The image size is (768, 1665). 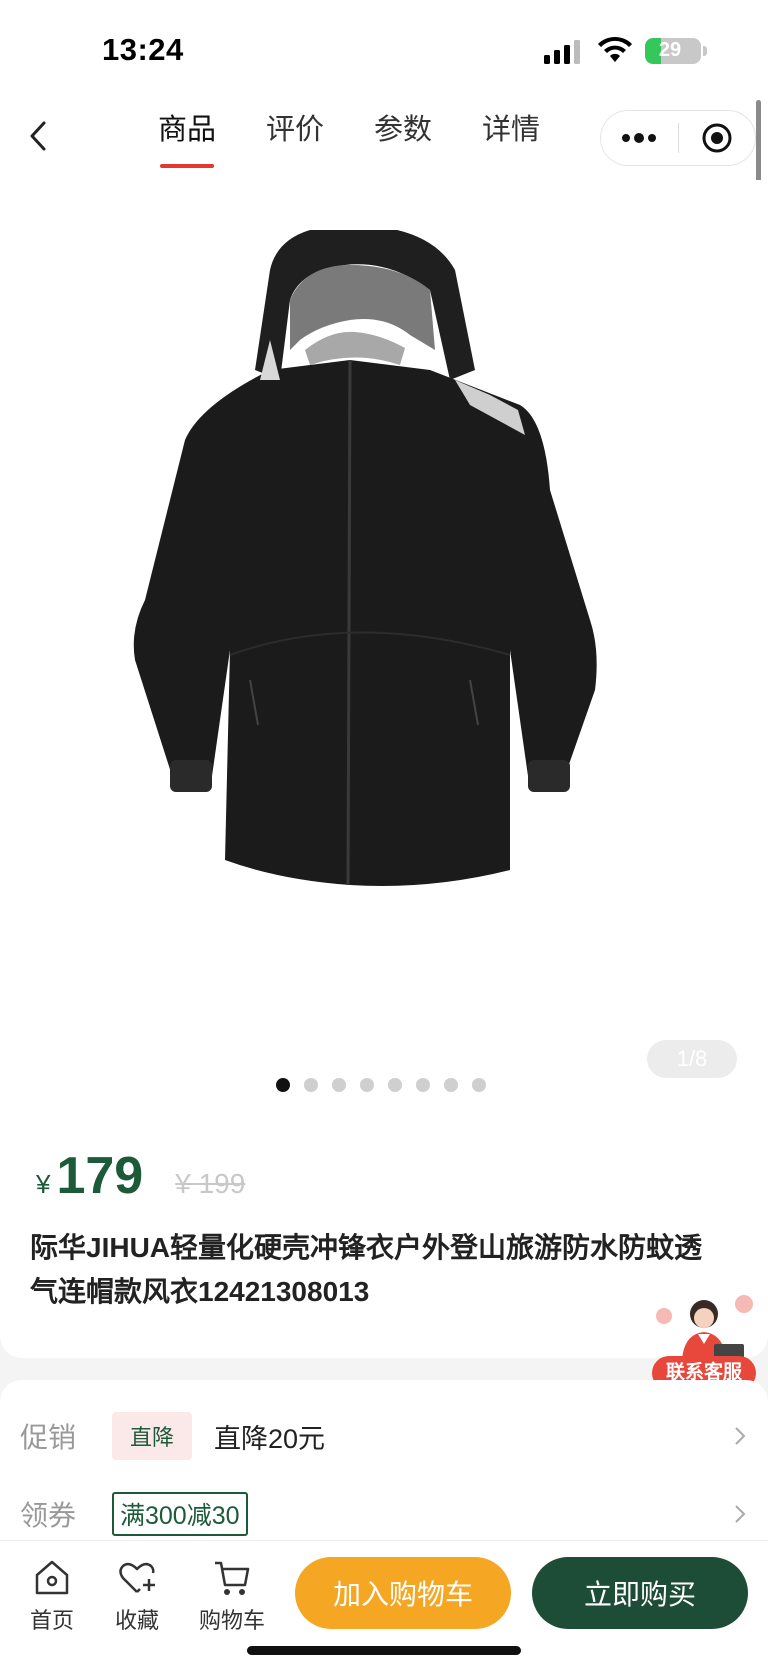 I want to click on coupon-row: 领券 满300减30, so click(x=385, y=1514).